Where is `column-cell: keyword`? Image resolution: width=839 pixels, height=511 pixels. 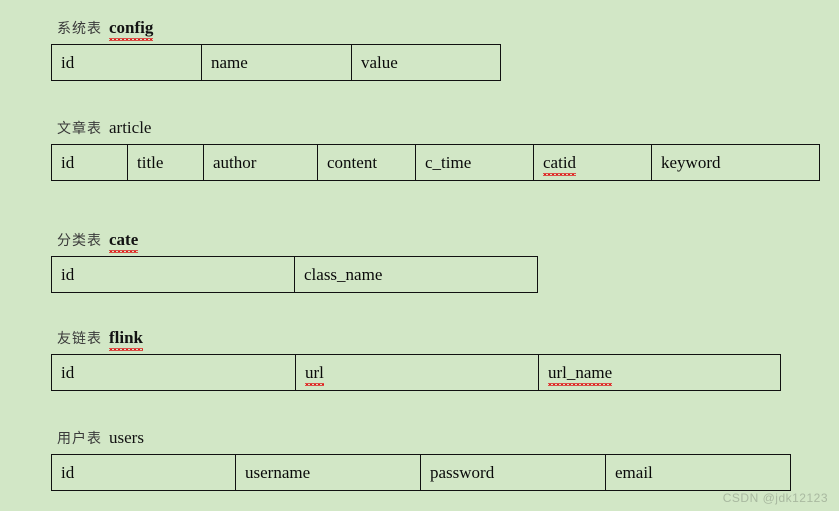 column-cell: keyword is located at coordinates (735, 162).